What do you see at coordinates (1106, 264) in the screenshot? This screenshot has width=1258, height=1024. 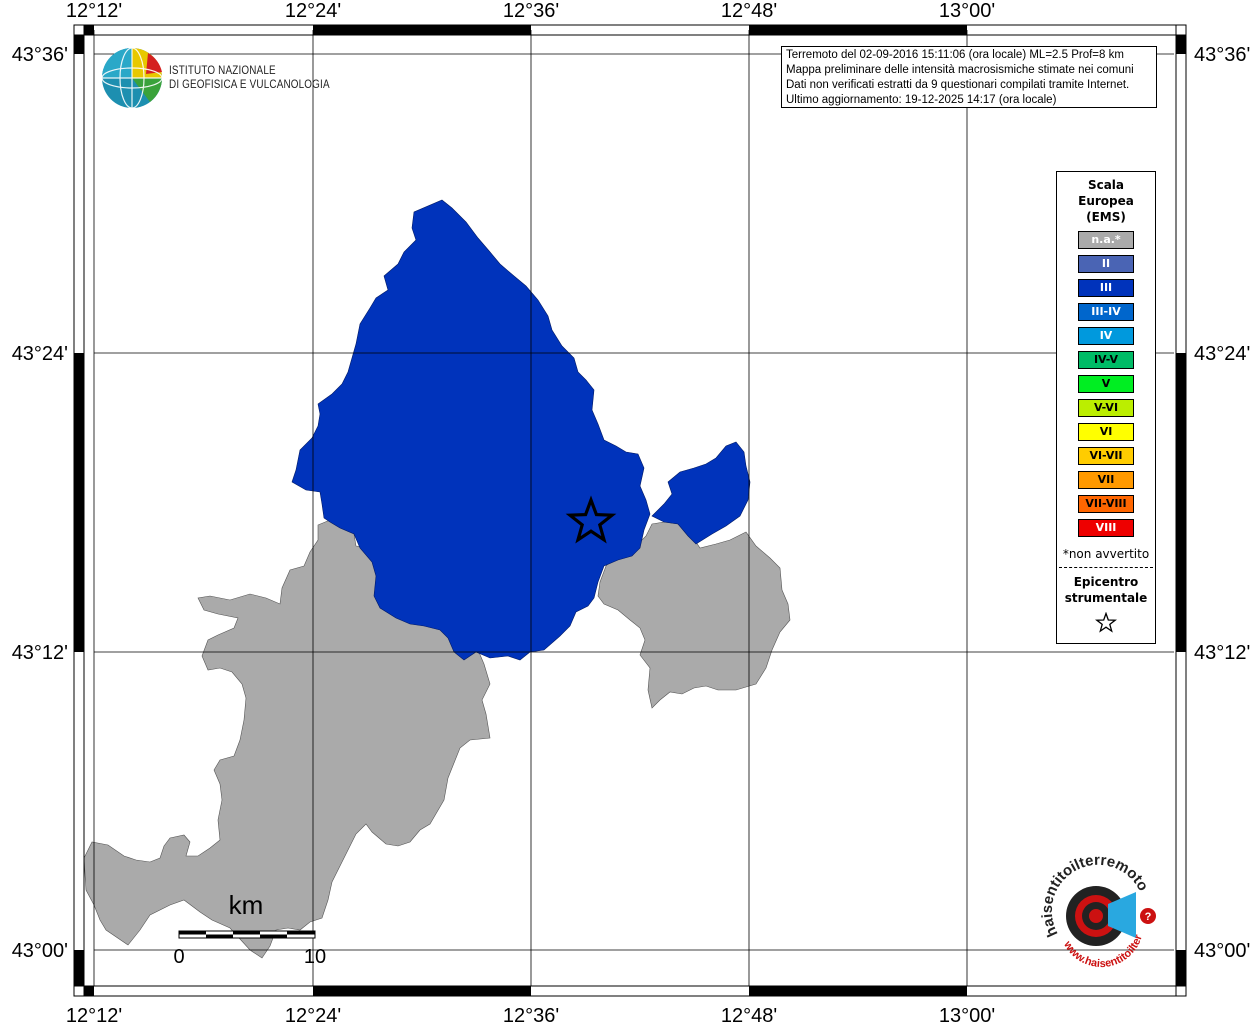 I see `legend-swatch-ii: II` at bounding box center [1106, 264].